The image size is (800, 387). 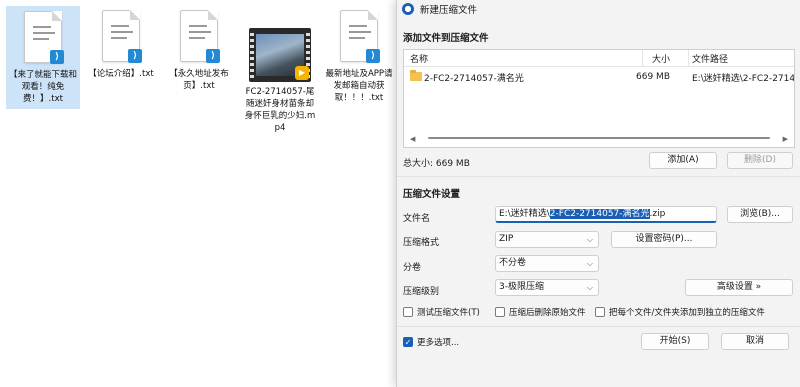 What do you see at coordinates (785, 139) in the screenshot?
I see `scroll-right-icon: ▶` at bounding box center [785, 139].